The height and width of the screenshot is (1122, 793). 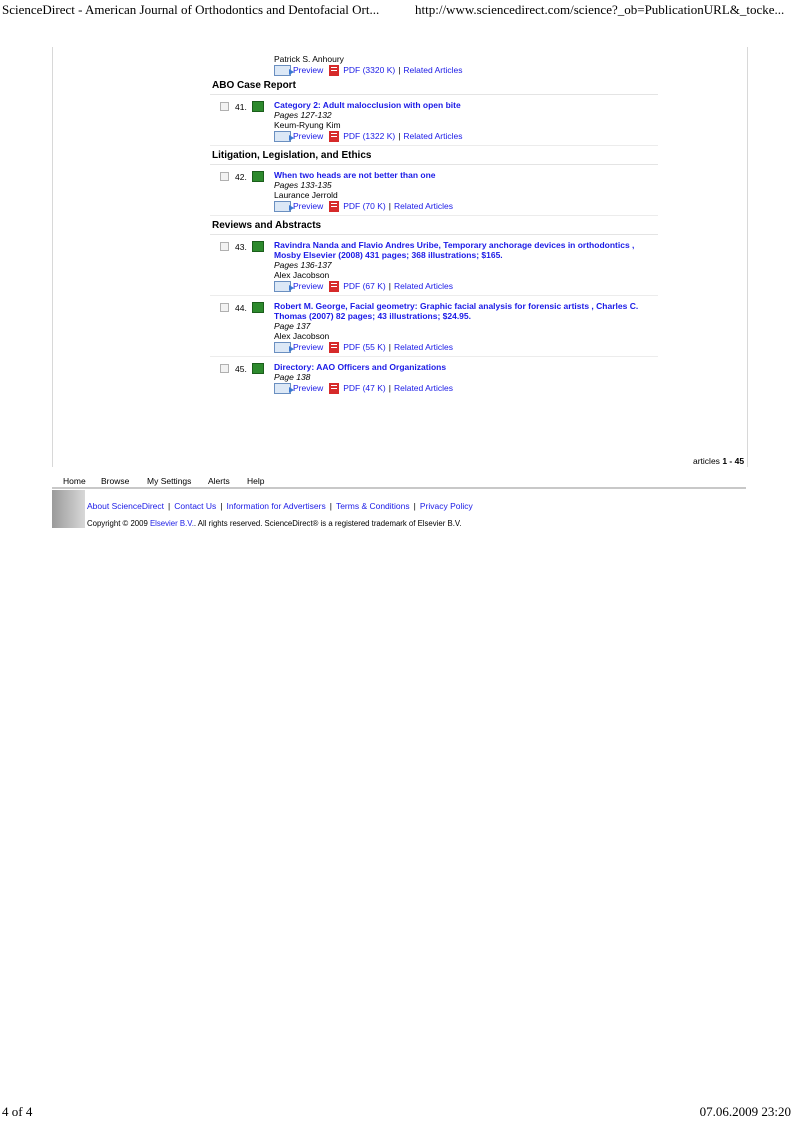 I want to click on nav-home: Home, so click(x=74, y=481).